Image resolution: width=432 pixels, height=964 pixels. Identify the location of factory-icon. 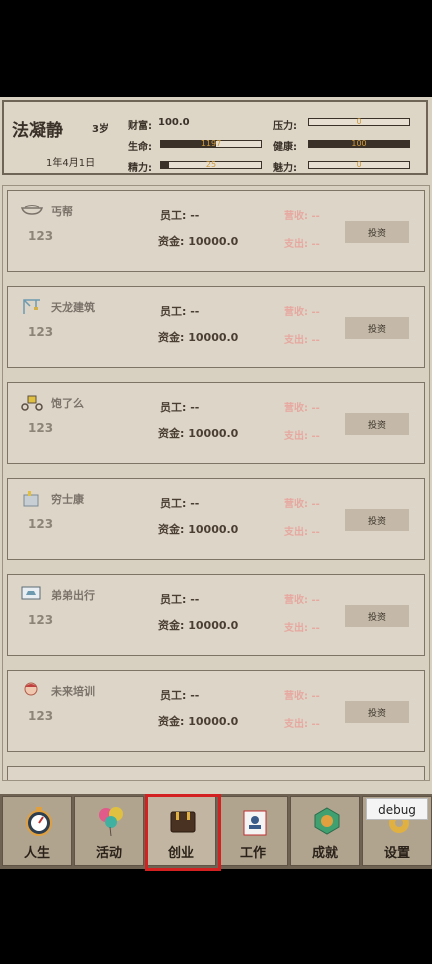
(31, 499).